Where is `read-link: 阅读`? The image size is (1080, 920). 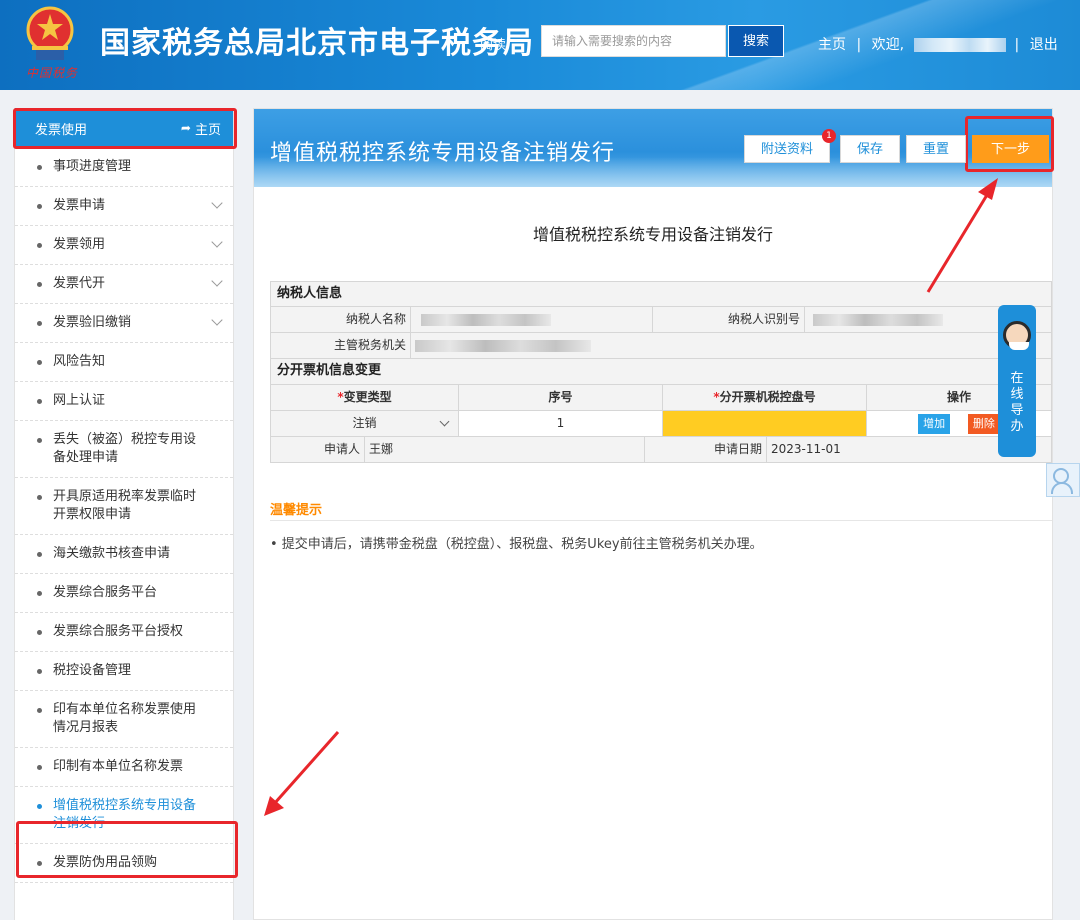 read-link: 阅读 is located at coordinates (493, 43).